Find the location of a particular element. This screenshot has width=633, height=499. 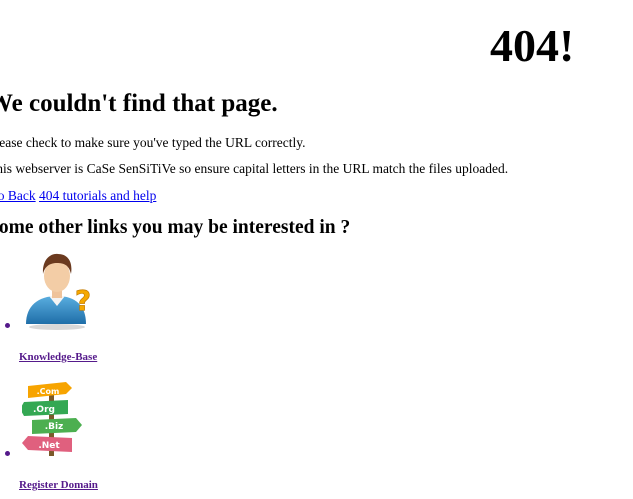

error-code: 404! is located at coordinates (532, 45).